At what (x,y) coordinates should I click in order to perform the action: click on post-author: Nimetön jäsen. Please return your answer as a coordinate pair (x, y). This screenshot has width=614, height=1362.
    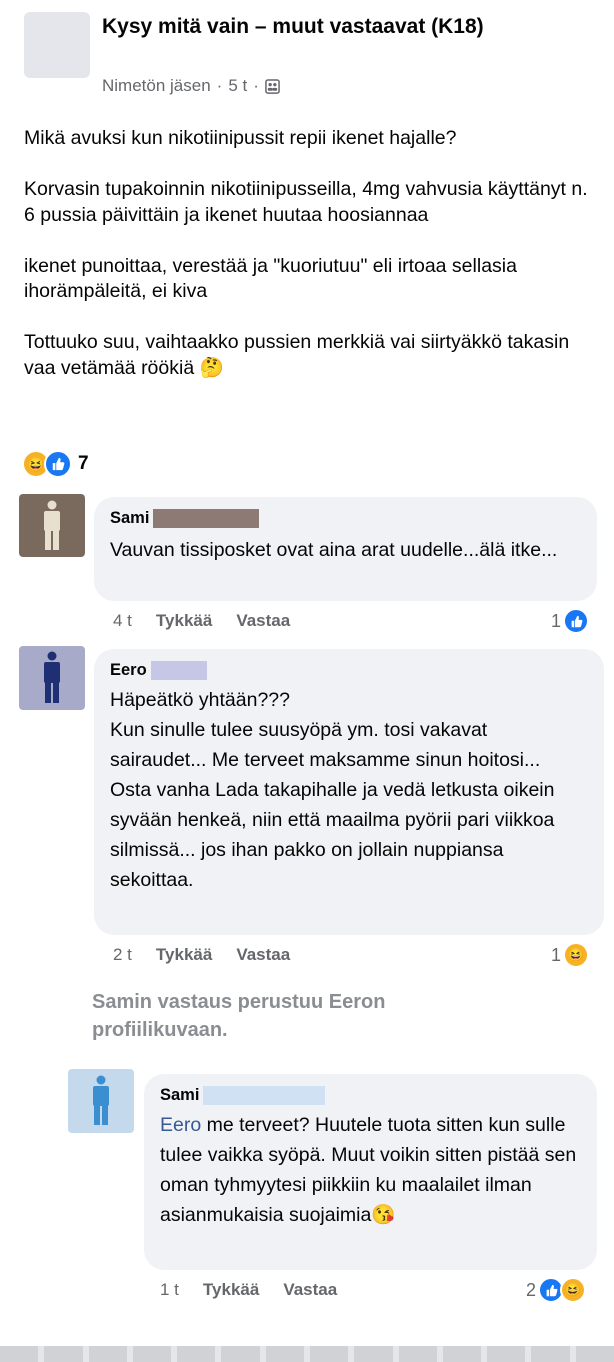
    Looking at the image, I should click on (156, 86).